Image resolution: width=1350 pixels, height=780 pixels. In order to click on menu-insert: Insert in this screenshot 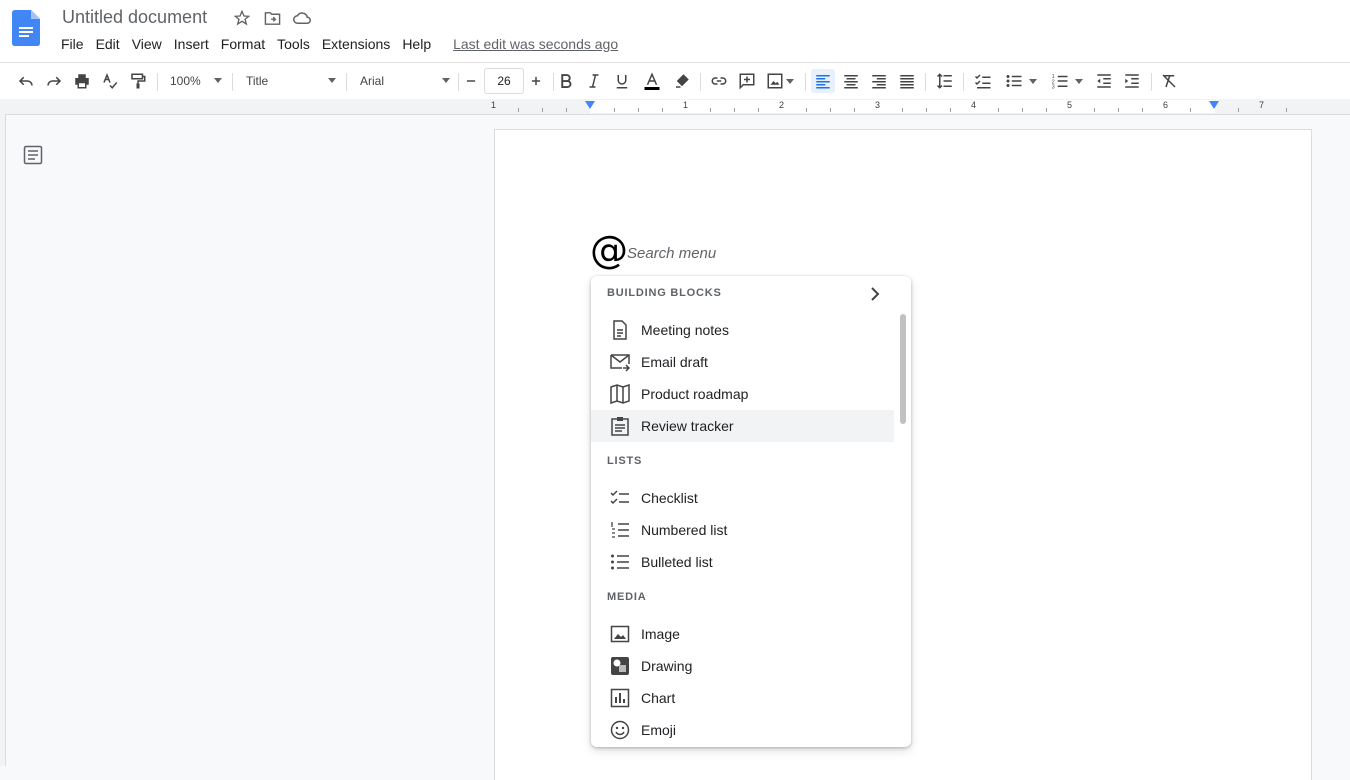, I will do `click(191, 44)`.